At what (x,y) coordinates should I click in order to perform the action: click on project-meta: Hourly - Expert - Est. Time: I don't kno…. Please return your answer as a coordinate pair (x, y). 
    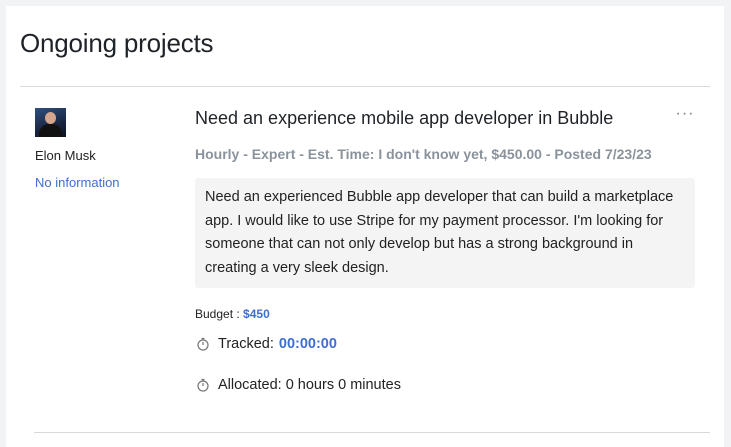
    Looking at the image, I should click on (423, 154).